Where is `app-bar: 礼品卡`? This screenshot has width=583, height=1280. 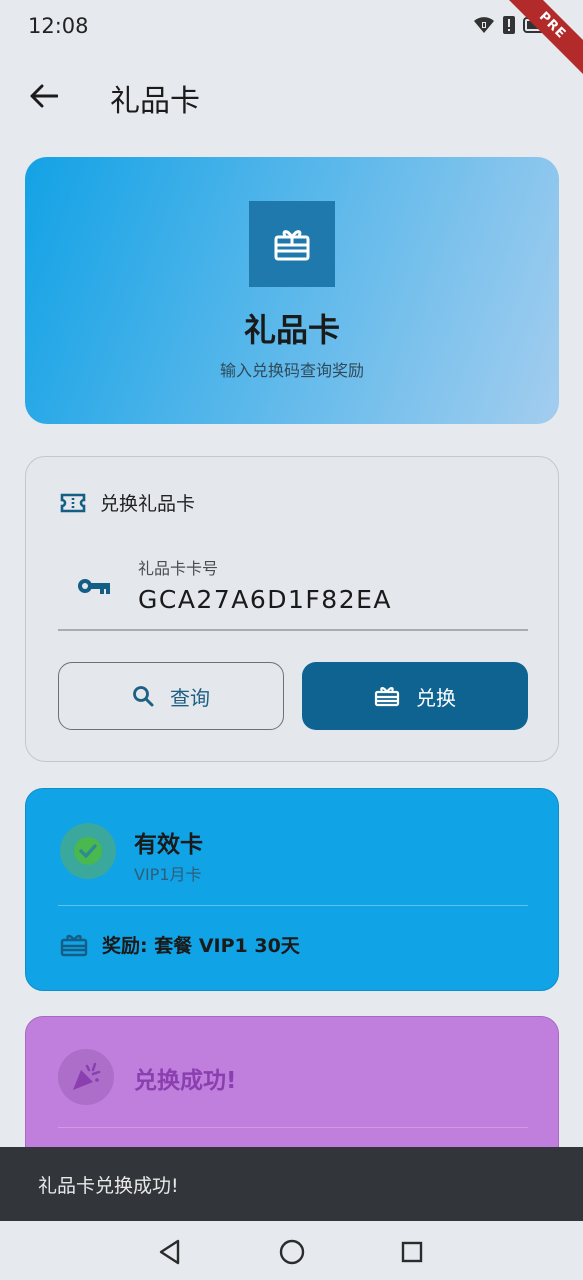
app-bar: 礼品卡 is located at coordinates (291, 96).